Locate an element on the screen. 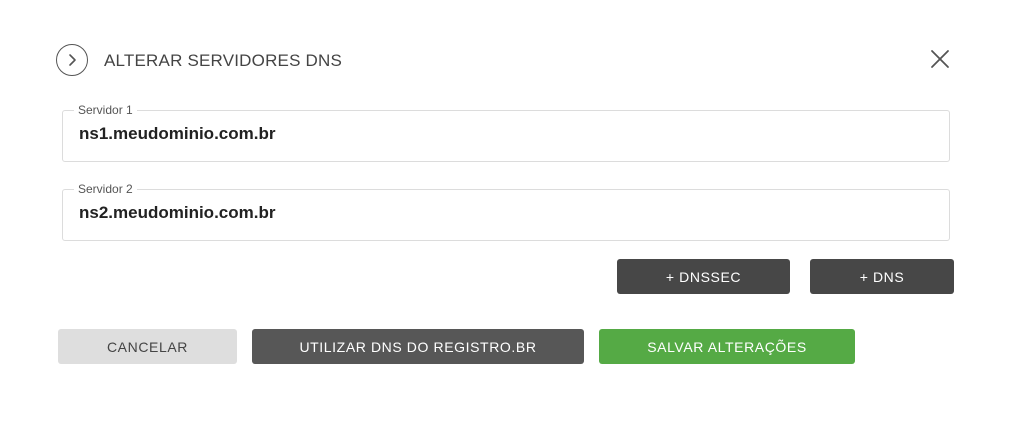  save-changes-button: SALVAR ALTERAÇÕES is located at coordinates (727, 346).